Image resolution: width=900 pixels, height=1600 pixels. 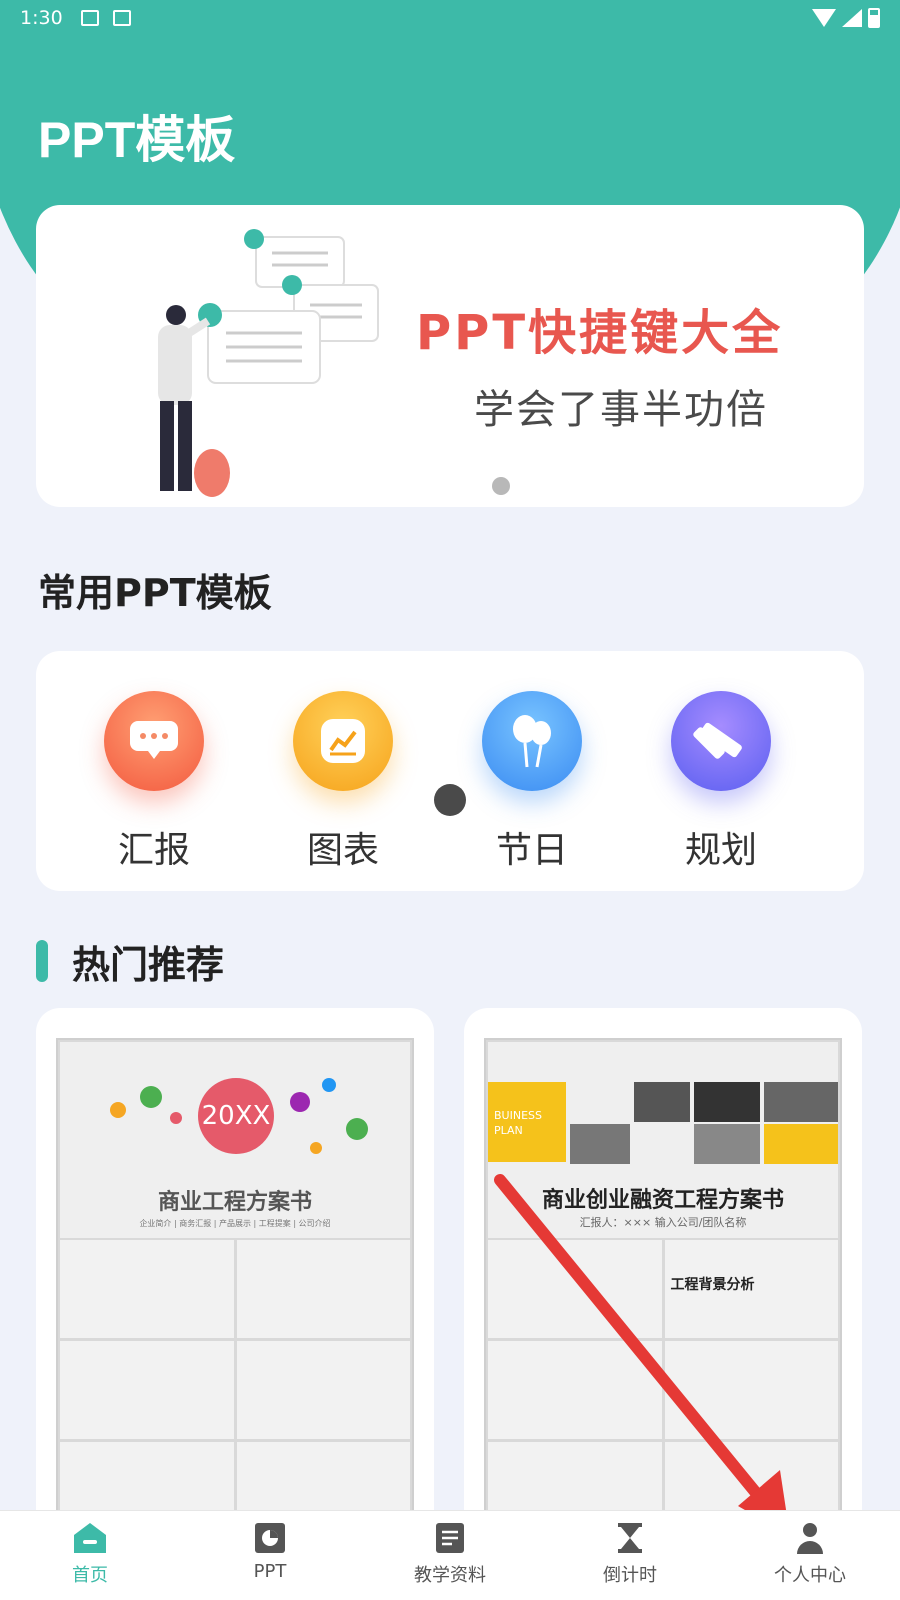 What do you see at coordinates (450, 18) in the screenshot?
I see `status-bar: 1:30` at bounding box center [450, 18].